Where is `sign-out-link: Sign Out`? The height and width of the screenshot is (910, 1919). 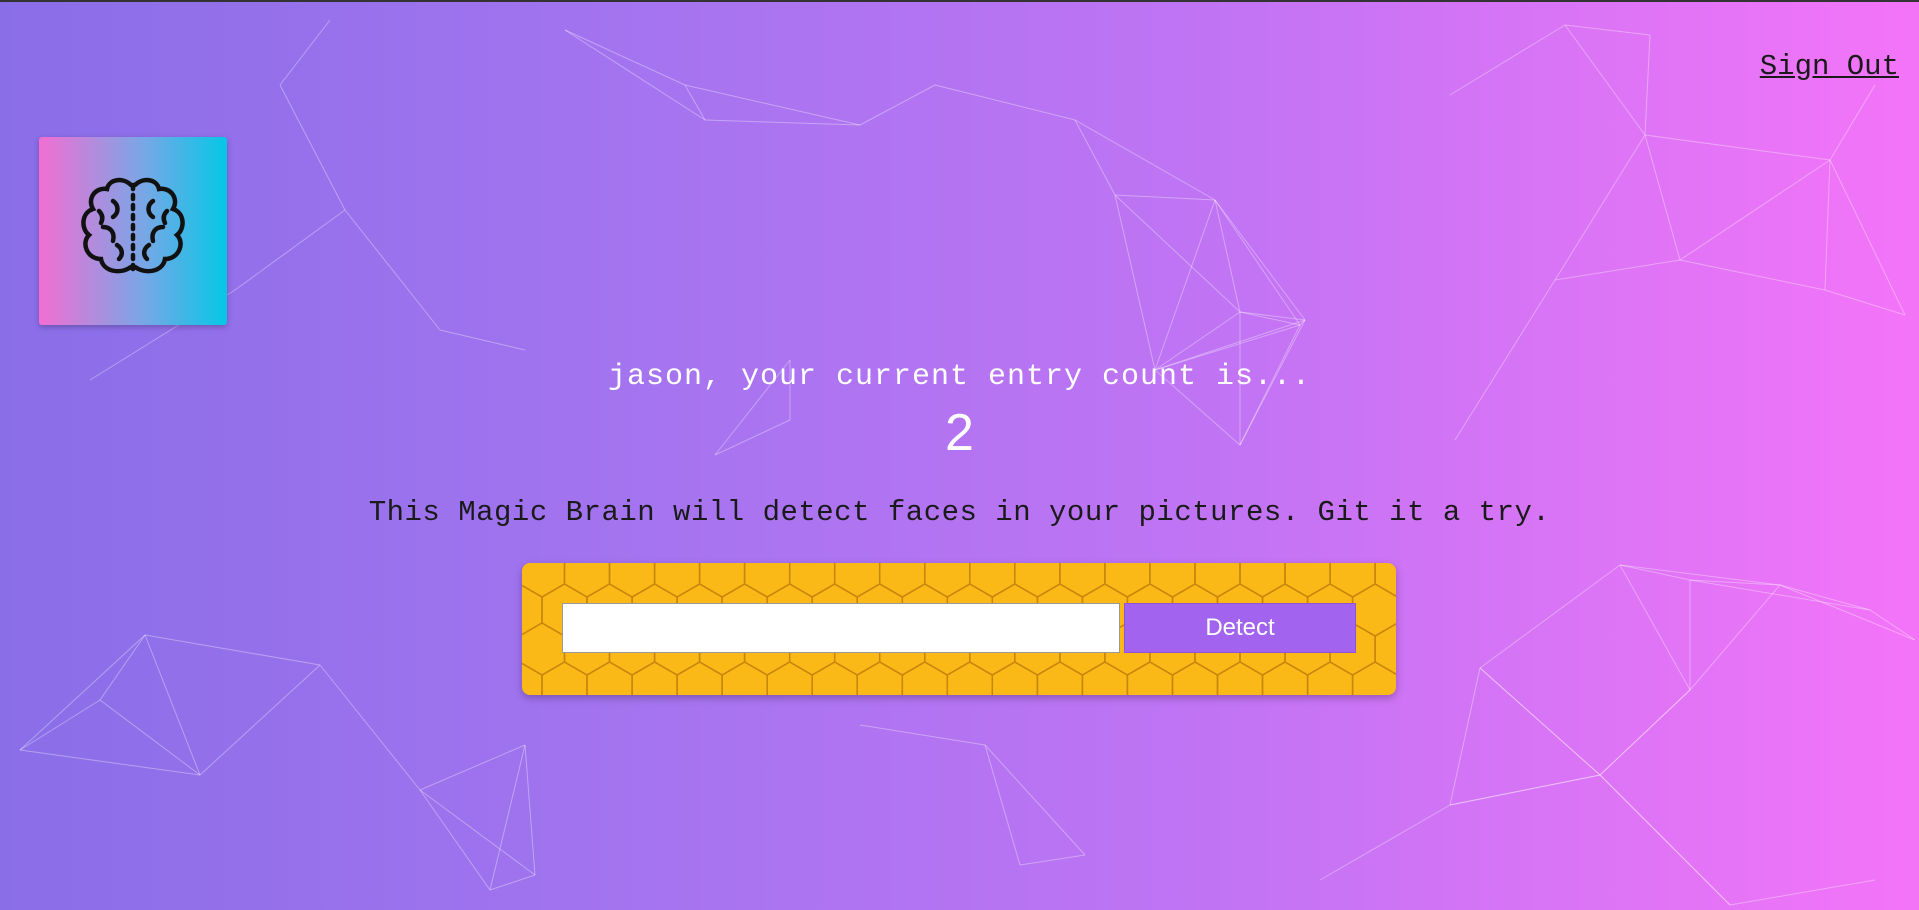 sign-out-link: Sign Out is located at coordinates (1829, 66).